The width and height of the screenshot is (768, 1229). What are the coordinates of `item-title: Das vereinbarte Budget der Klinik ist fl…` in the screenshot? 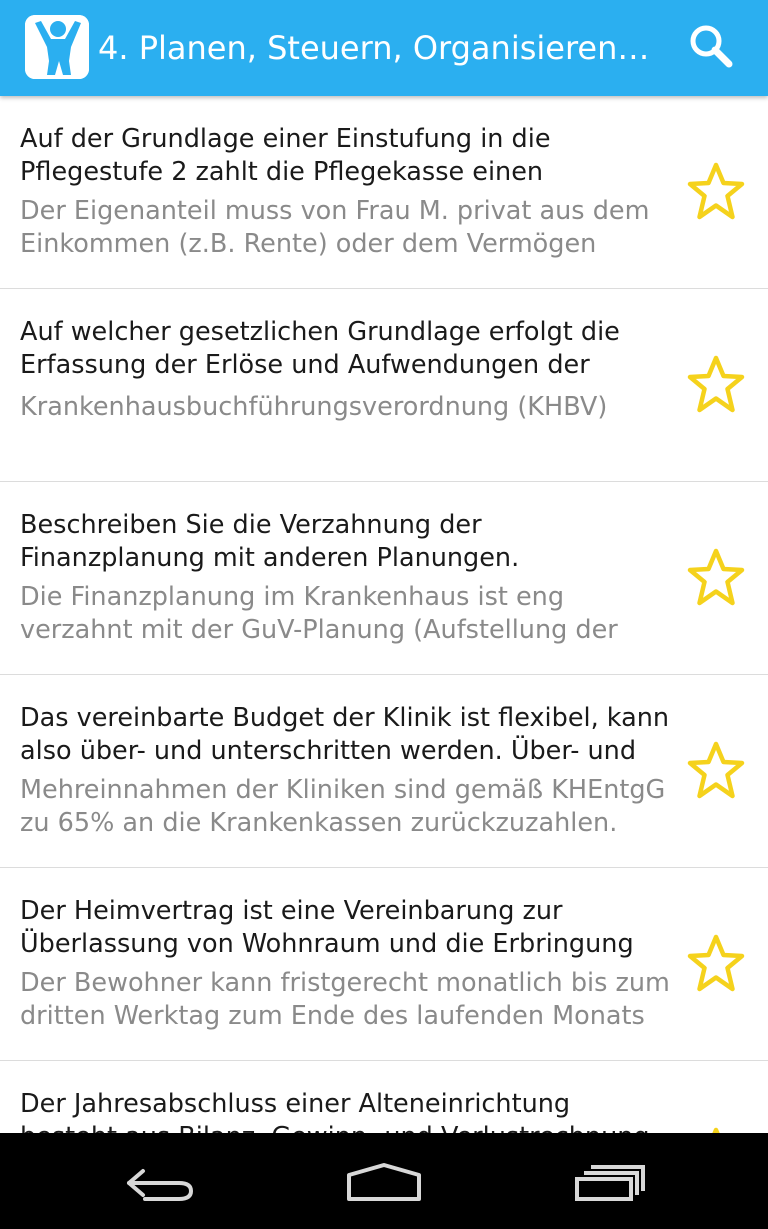 It's located at (345, 734).